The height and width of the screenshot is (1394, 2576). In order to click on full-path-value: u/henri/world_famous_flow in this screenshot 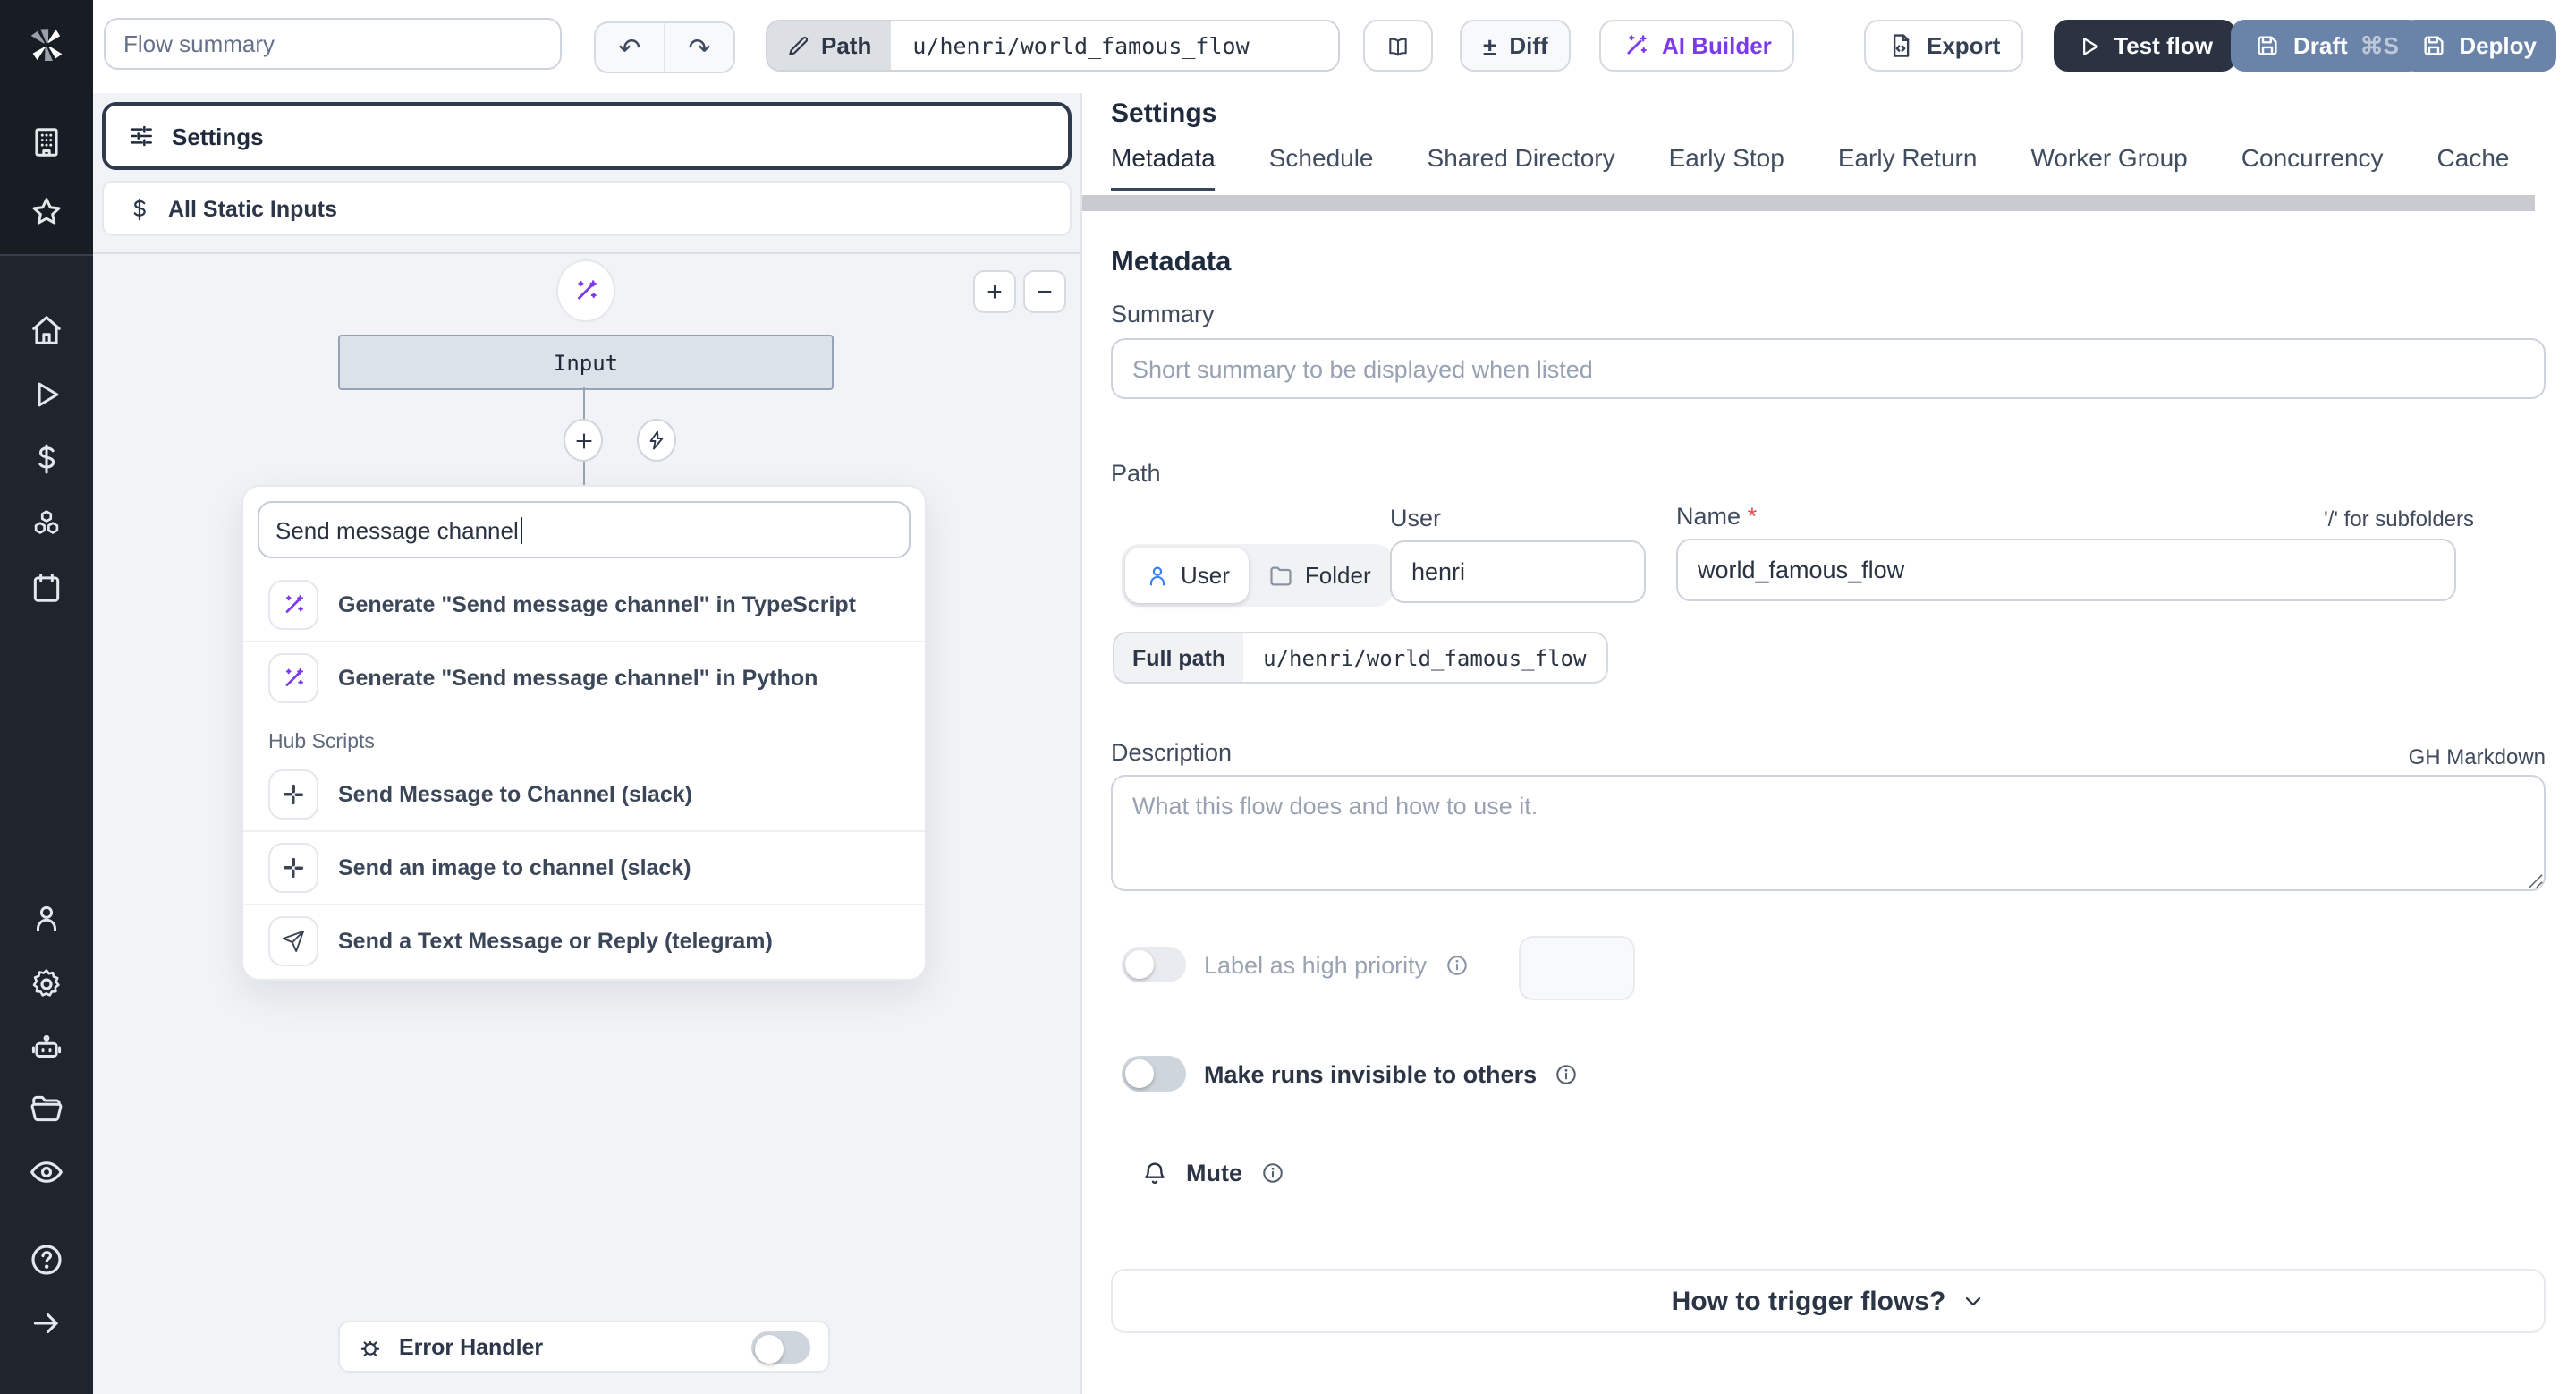, I will do `click(1424, 657)`.